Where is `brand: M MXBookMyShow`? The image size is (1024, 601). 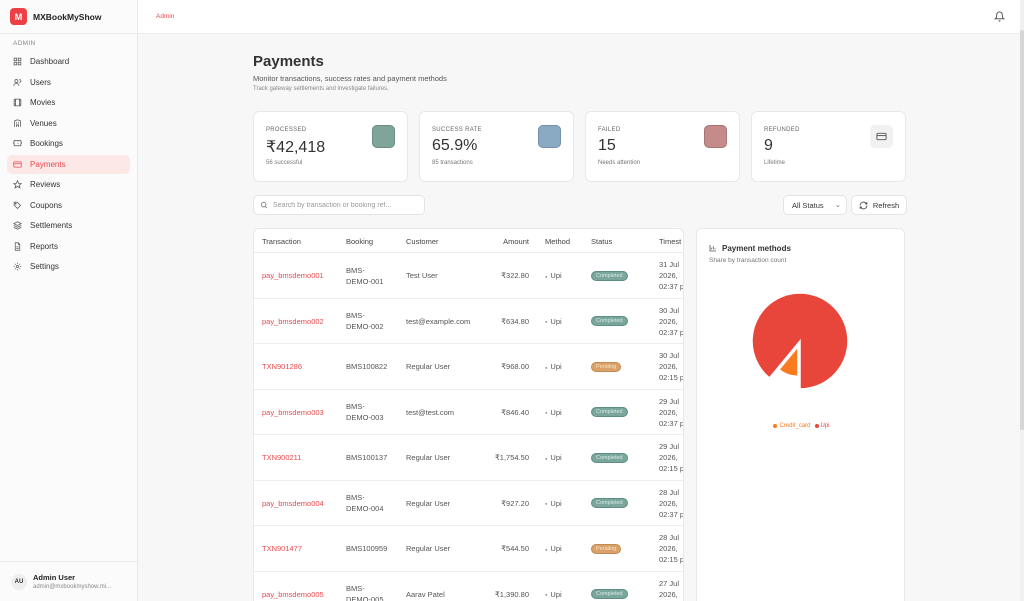
brand: M MXBookMyShow is located at coordinates (68, 17).